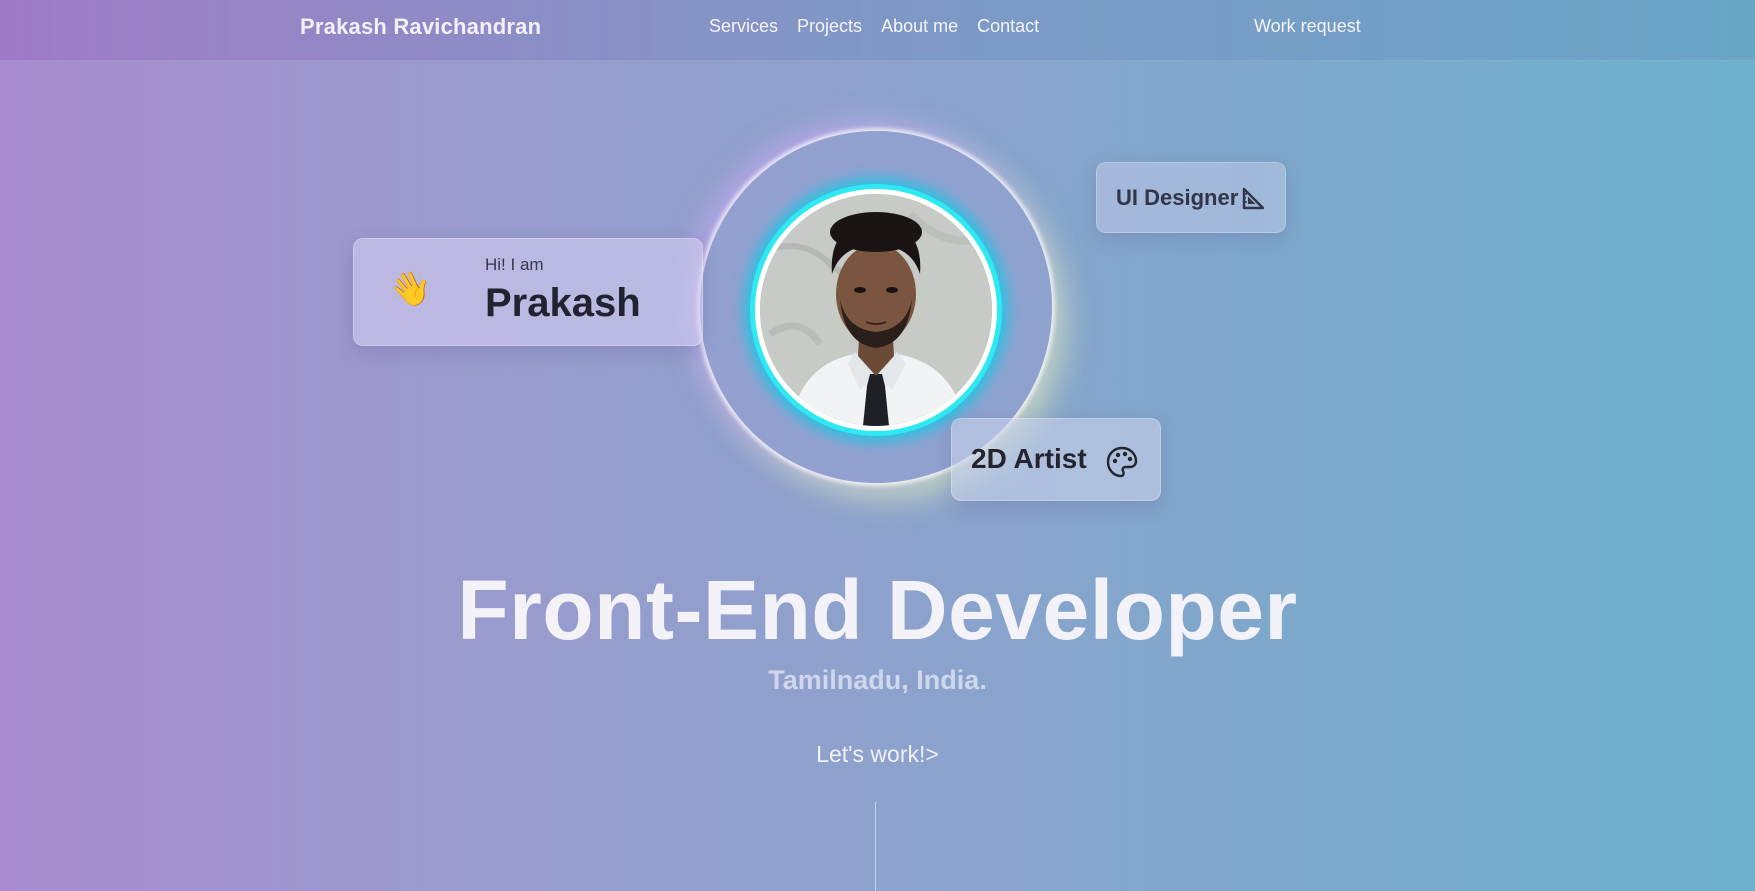  What do you see at coordinates (919, 26) in the screenshot?
I see `nav-link-about: About me` at bounding box center [919, 26].